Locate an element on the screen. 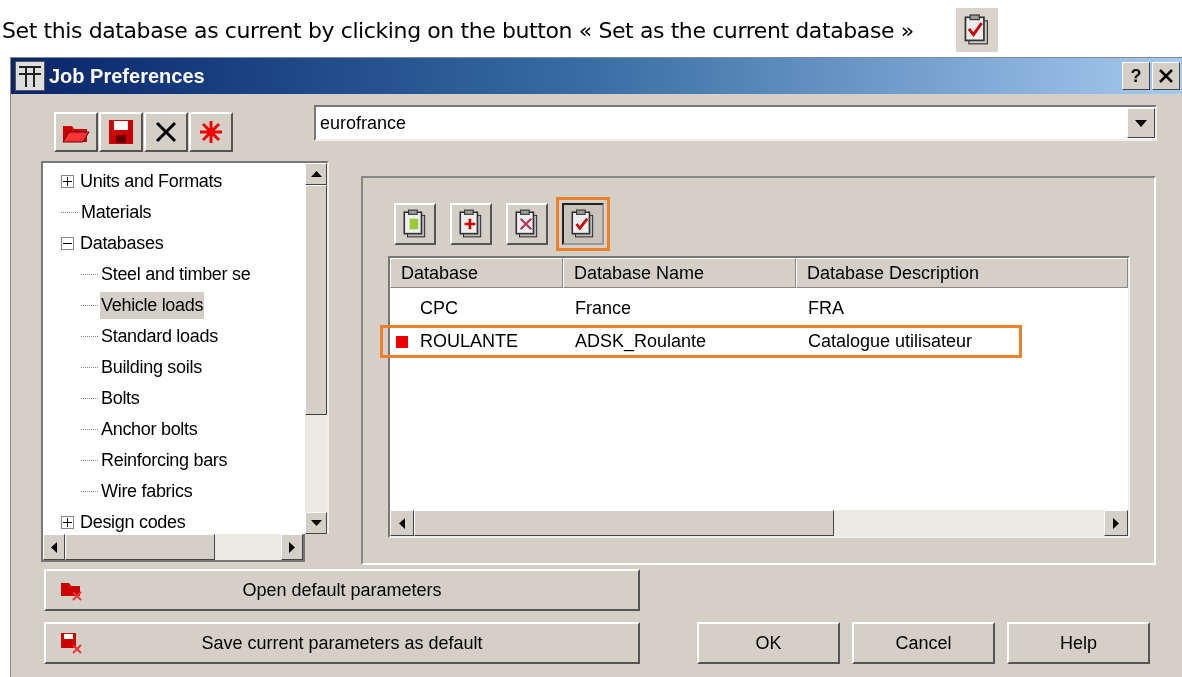  collapse-icon is located at coordinates (67, 243).